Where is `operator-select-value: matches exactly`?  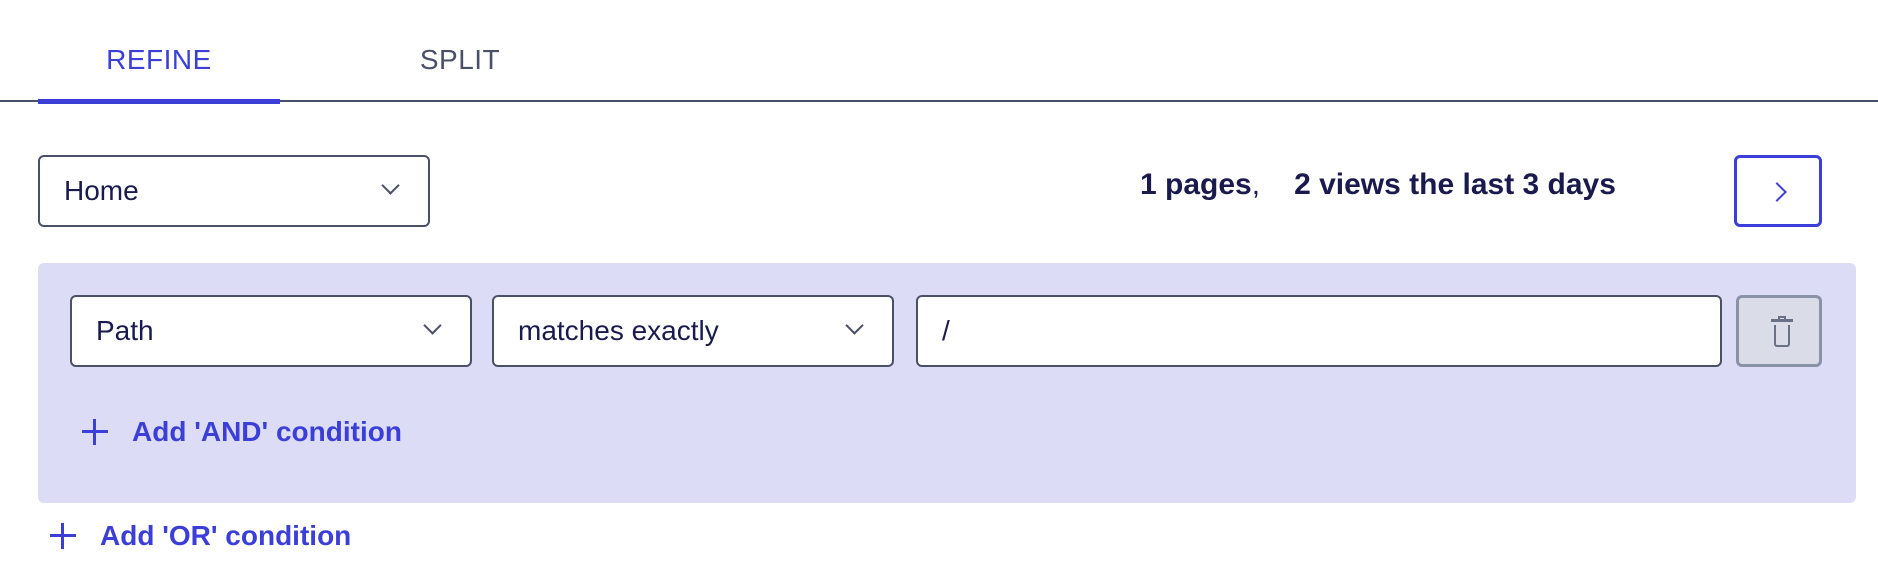 operator-select-value: matches exactly is located at coordinates (618, 330).